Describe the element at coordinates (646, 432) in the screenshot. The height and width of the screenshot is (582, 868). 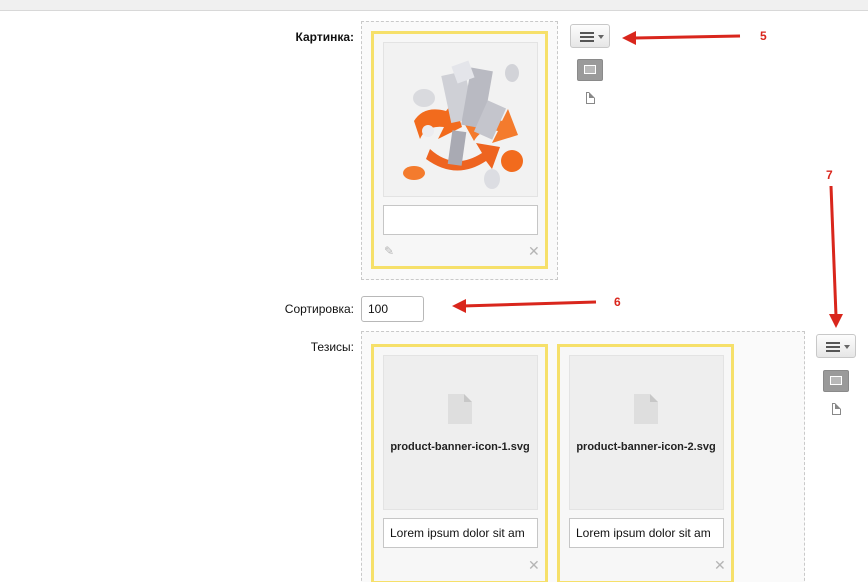
I see `thesis-thumbnail: product-banner-icon-2.svg` at that location.